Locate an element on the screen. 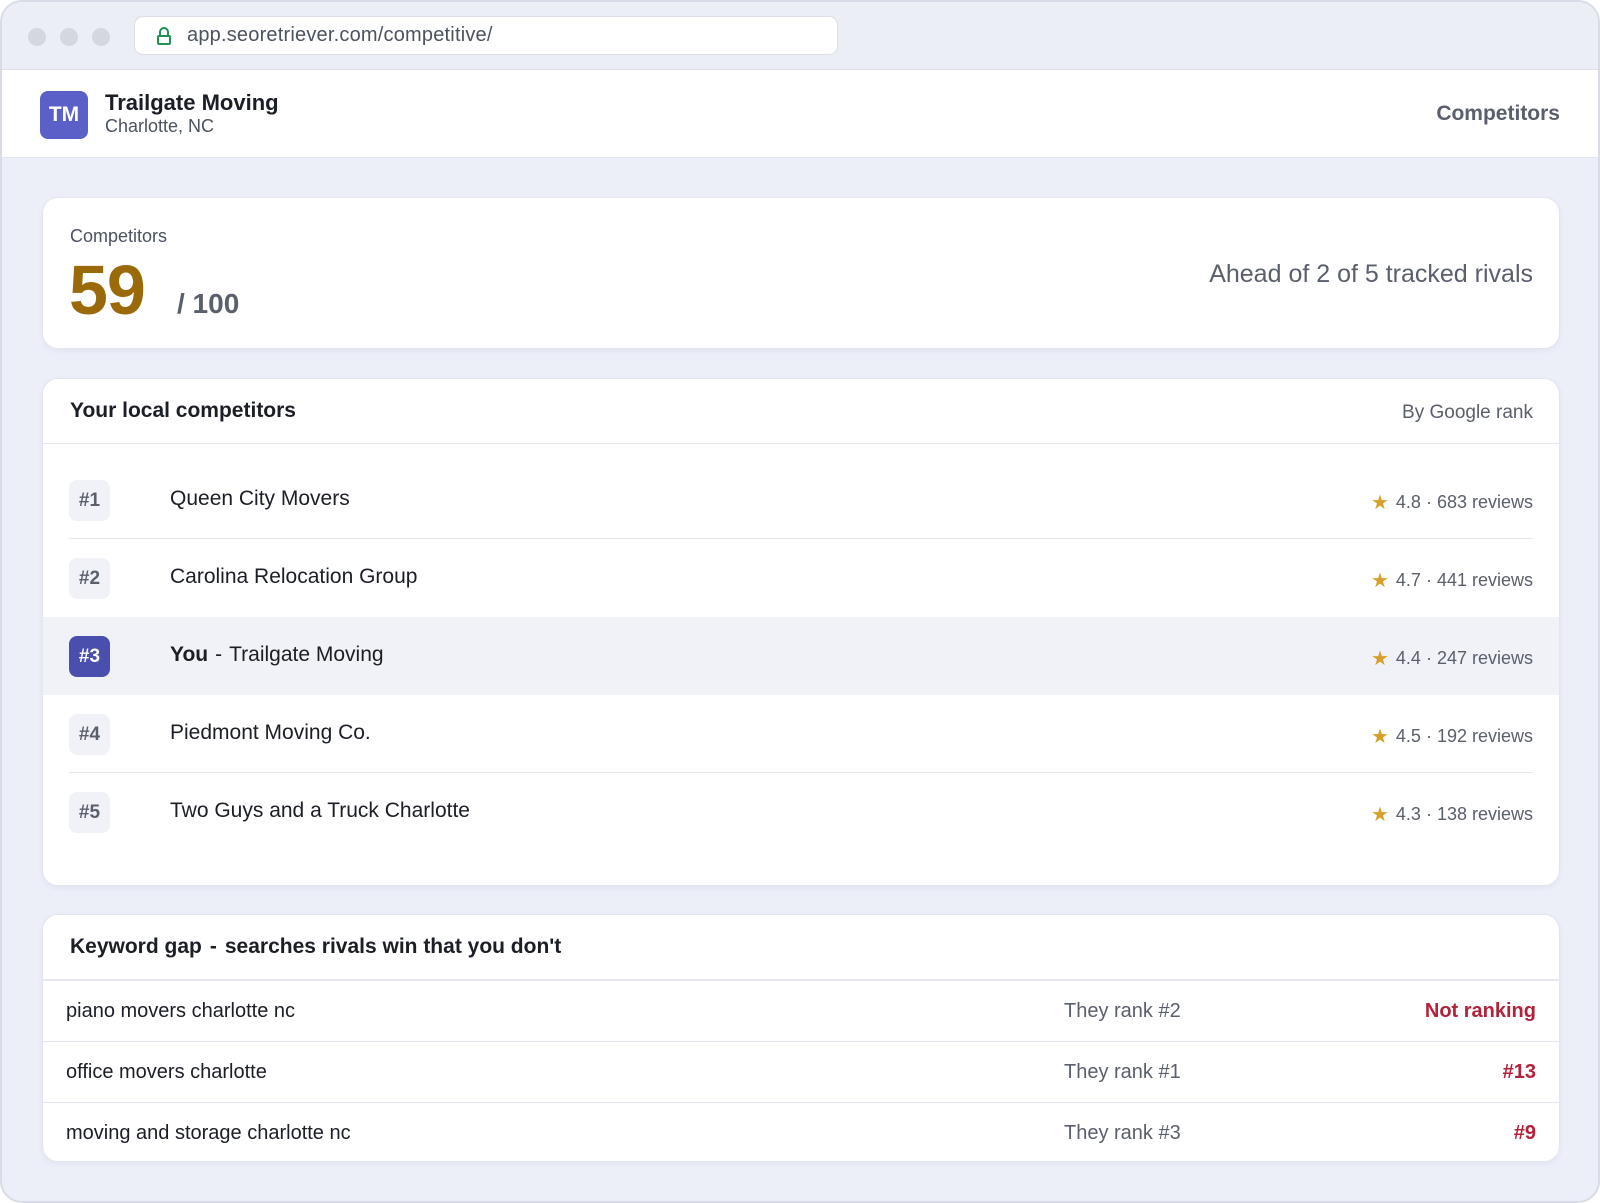 The image size is (1600, 1203). competitor-name: Piedmont Moving Co. is located at coordinates (270, 732).